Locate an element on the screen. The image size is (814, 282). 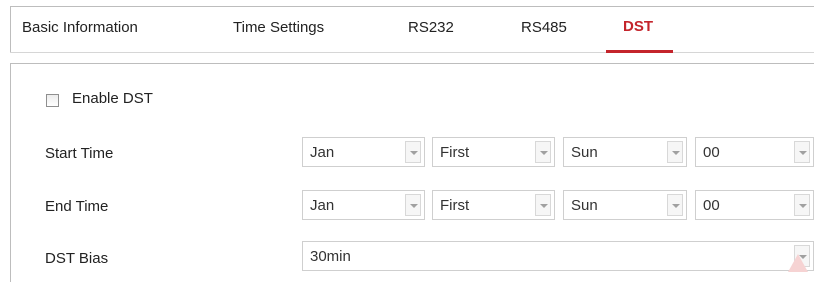
start-hour-value: 00 is located at coordinates (711, 152).